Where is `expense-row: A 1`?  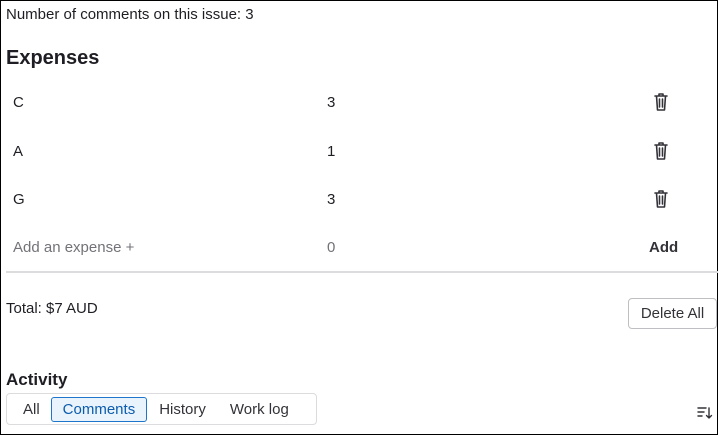 expense-row: A 1 is located at coordinates (356, 152).